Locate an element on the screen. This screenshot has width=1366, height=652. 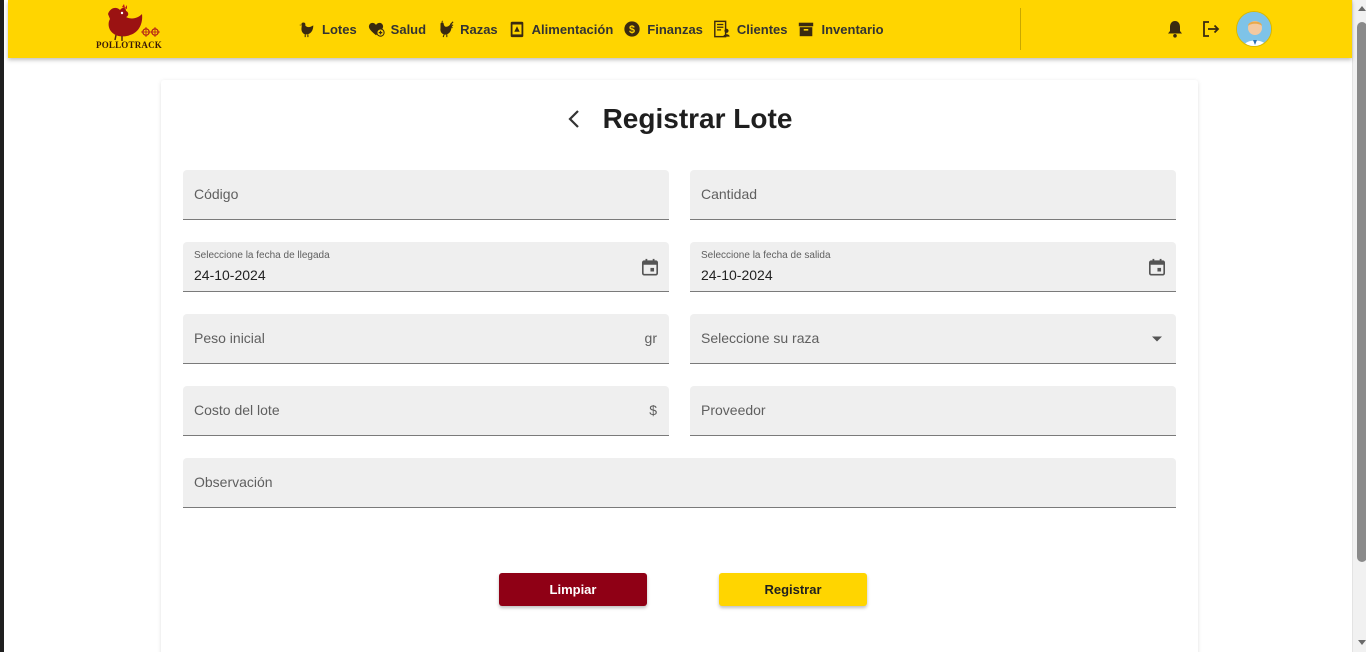
fecha-salida-value: 24-10-2024 is located at coordinates (737, 275).